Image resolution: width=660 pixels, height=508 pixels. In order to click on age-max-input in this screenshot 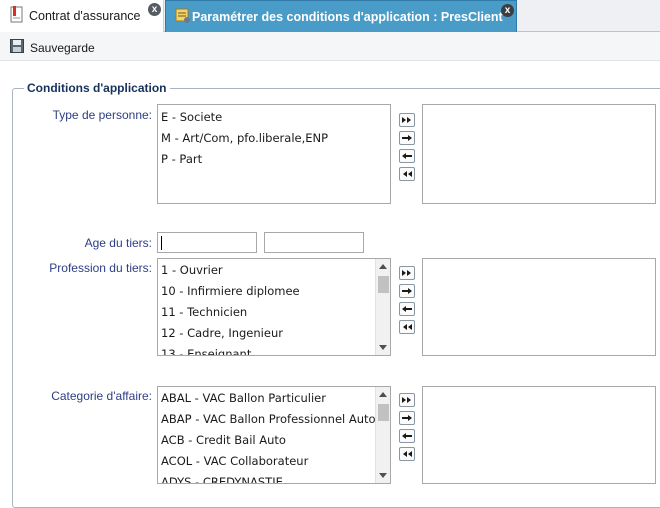, I will do `click(314, 242)`.